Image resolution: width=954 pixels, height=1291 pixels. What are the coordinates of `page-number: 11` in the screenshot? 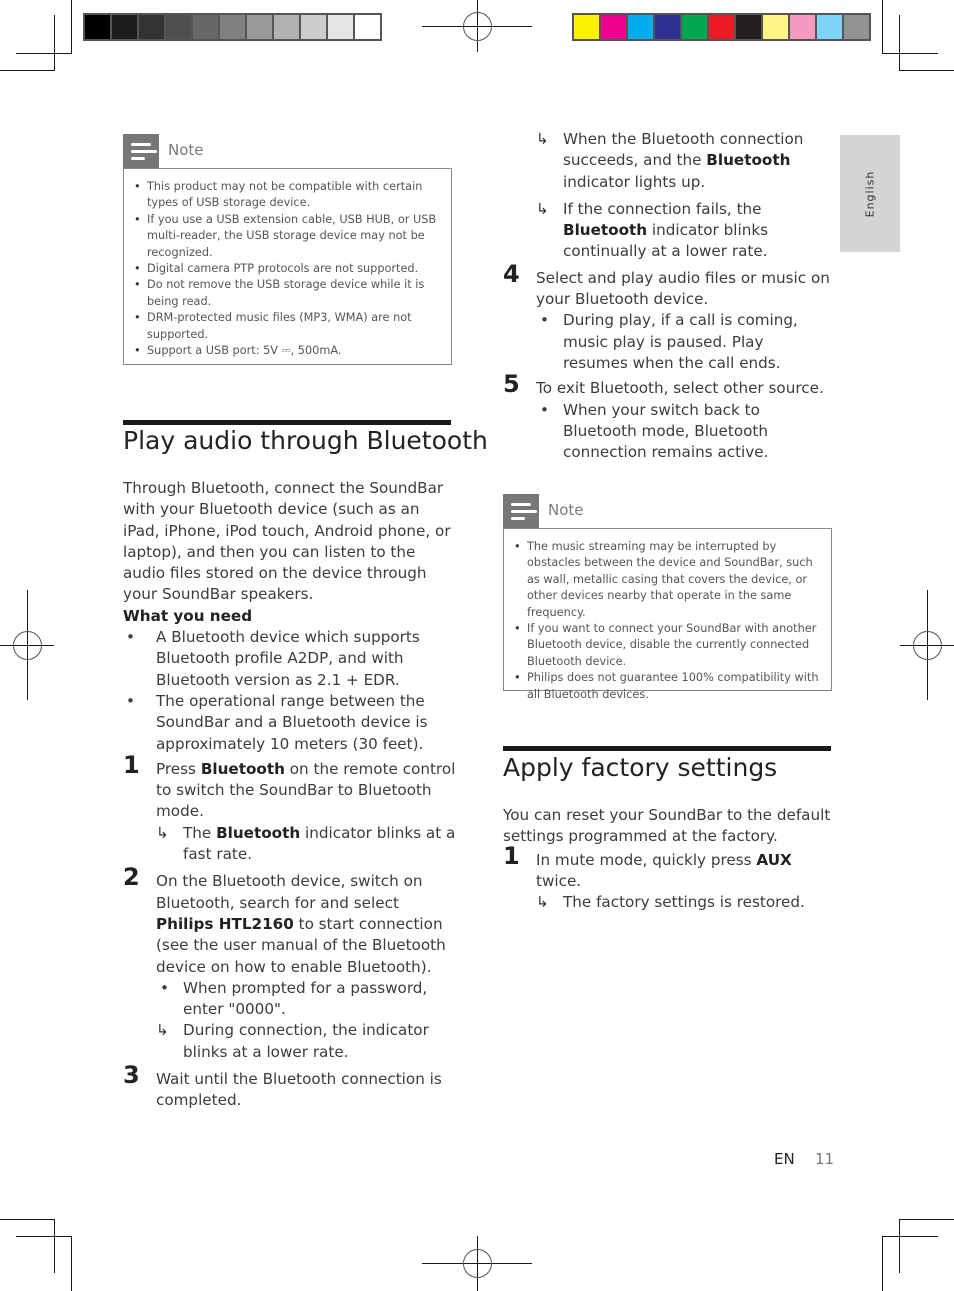 It's located at (825, 1159).